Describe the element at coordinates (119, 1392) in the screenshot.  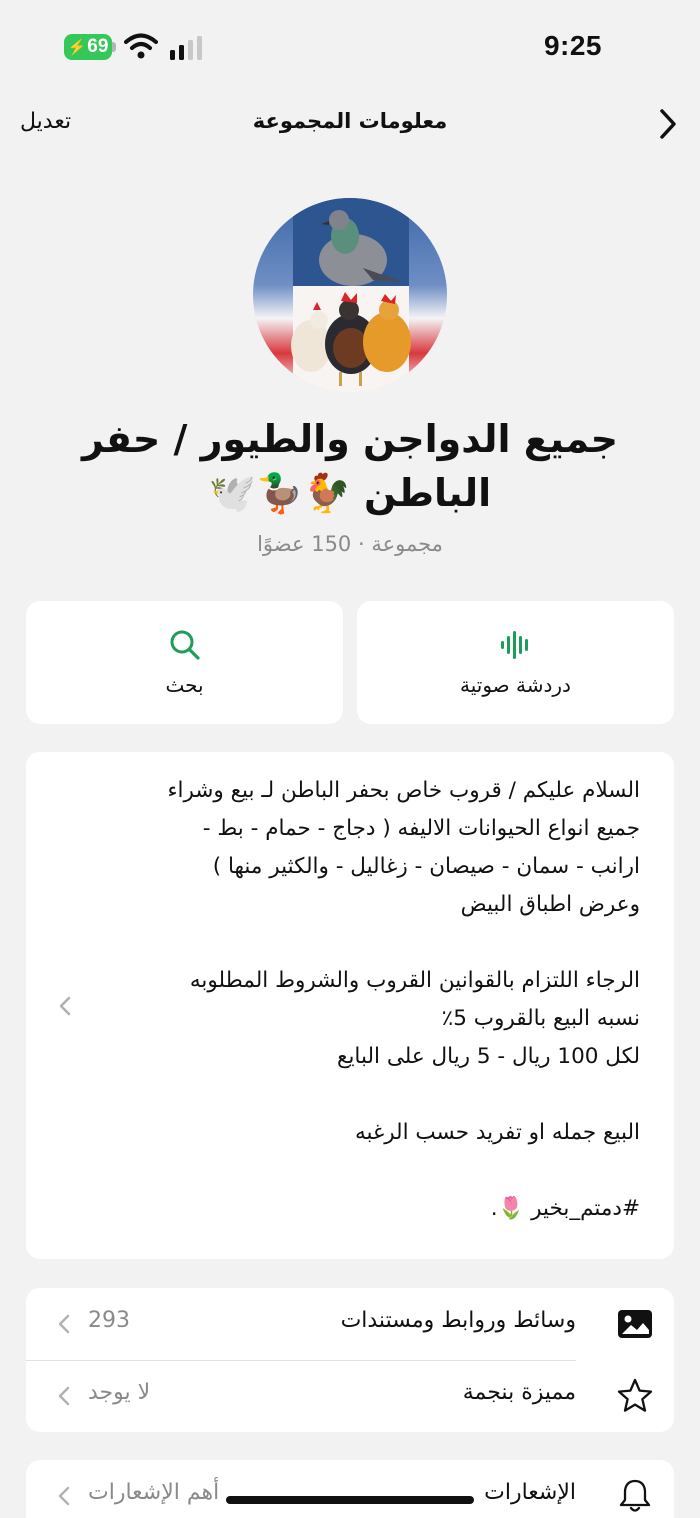
I see `starred-value: لا يوجد` at that location.